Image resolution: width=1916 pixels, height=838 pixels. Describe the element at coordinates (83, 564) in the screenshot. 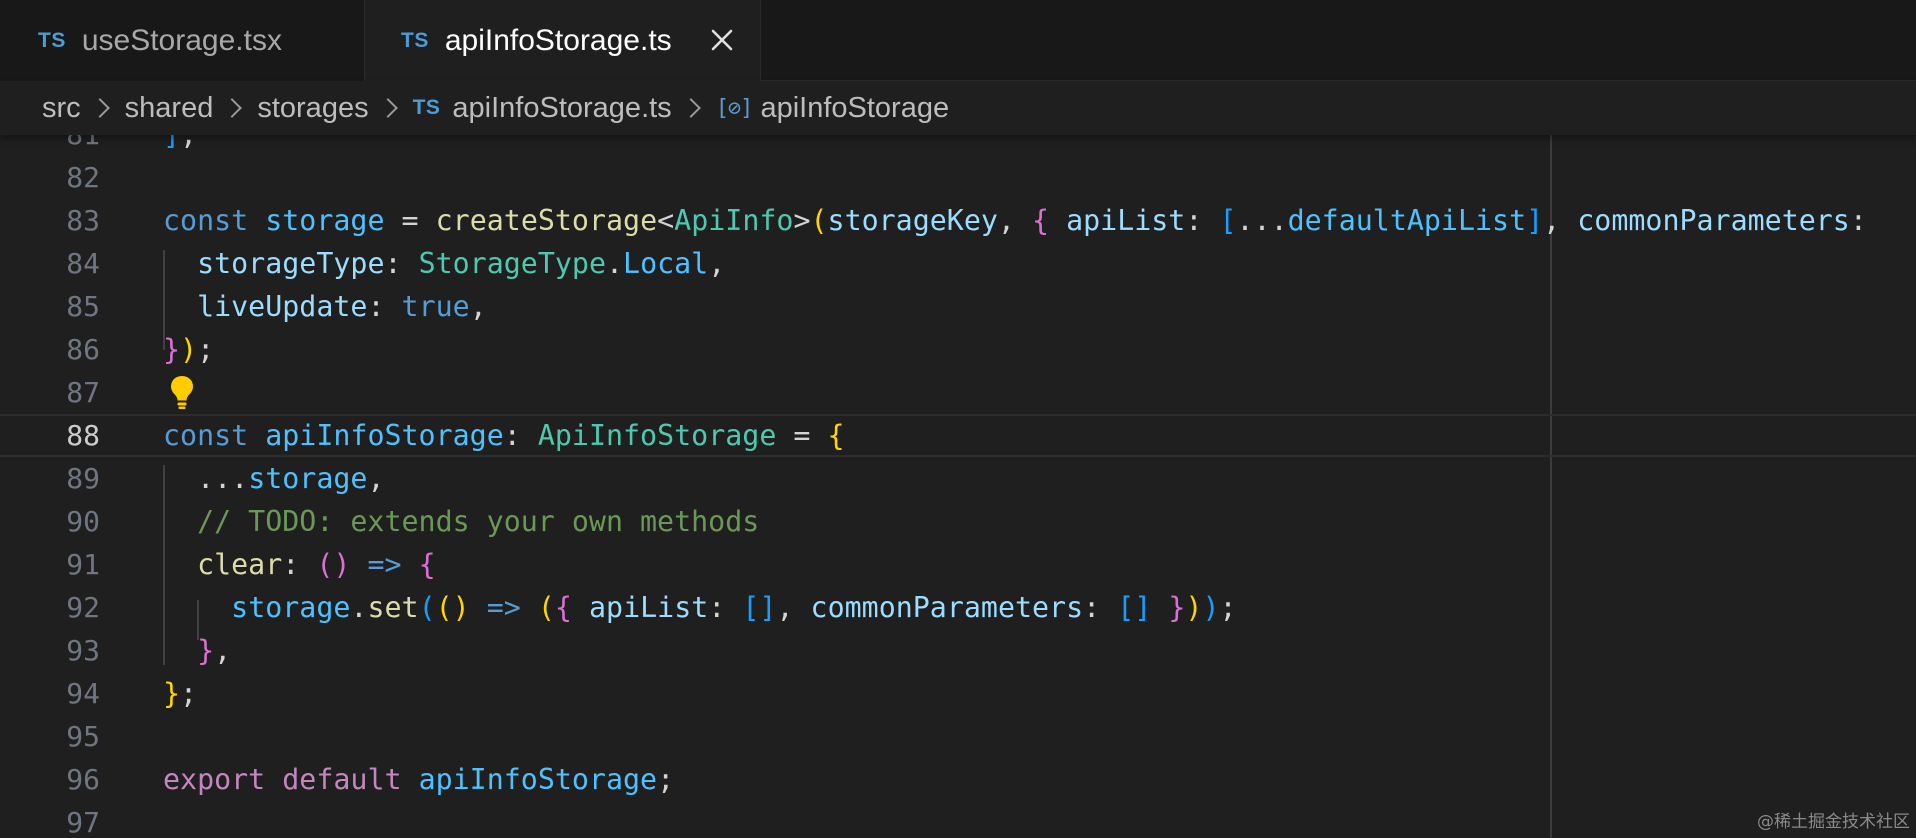

I see `line-number: 91` at that location.